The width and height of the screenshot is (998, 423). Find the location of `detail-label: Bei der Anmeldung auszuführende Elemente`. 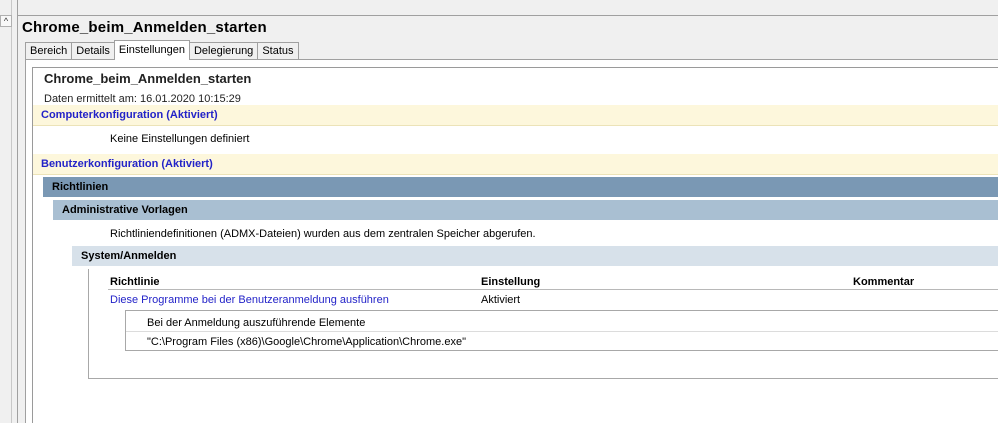

detail-label: Bei der Anmeldung auszuführende Elemente is located at coordinates (256, 323).